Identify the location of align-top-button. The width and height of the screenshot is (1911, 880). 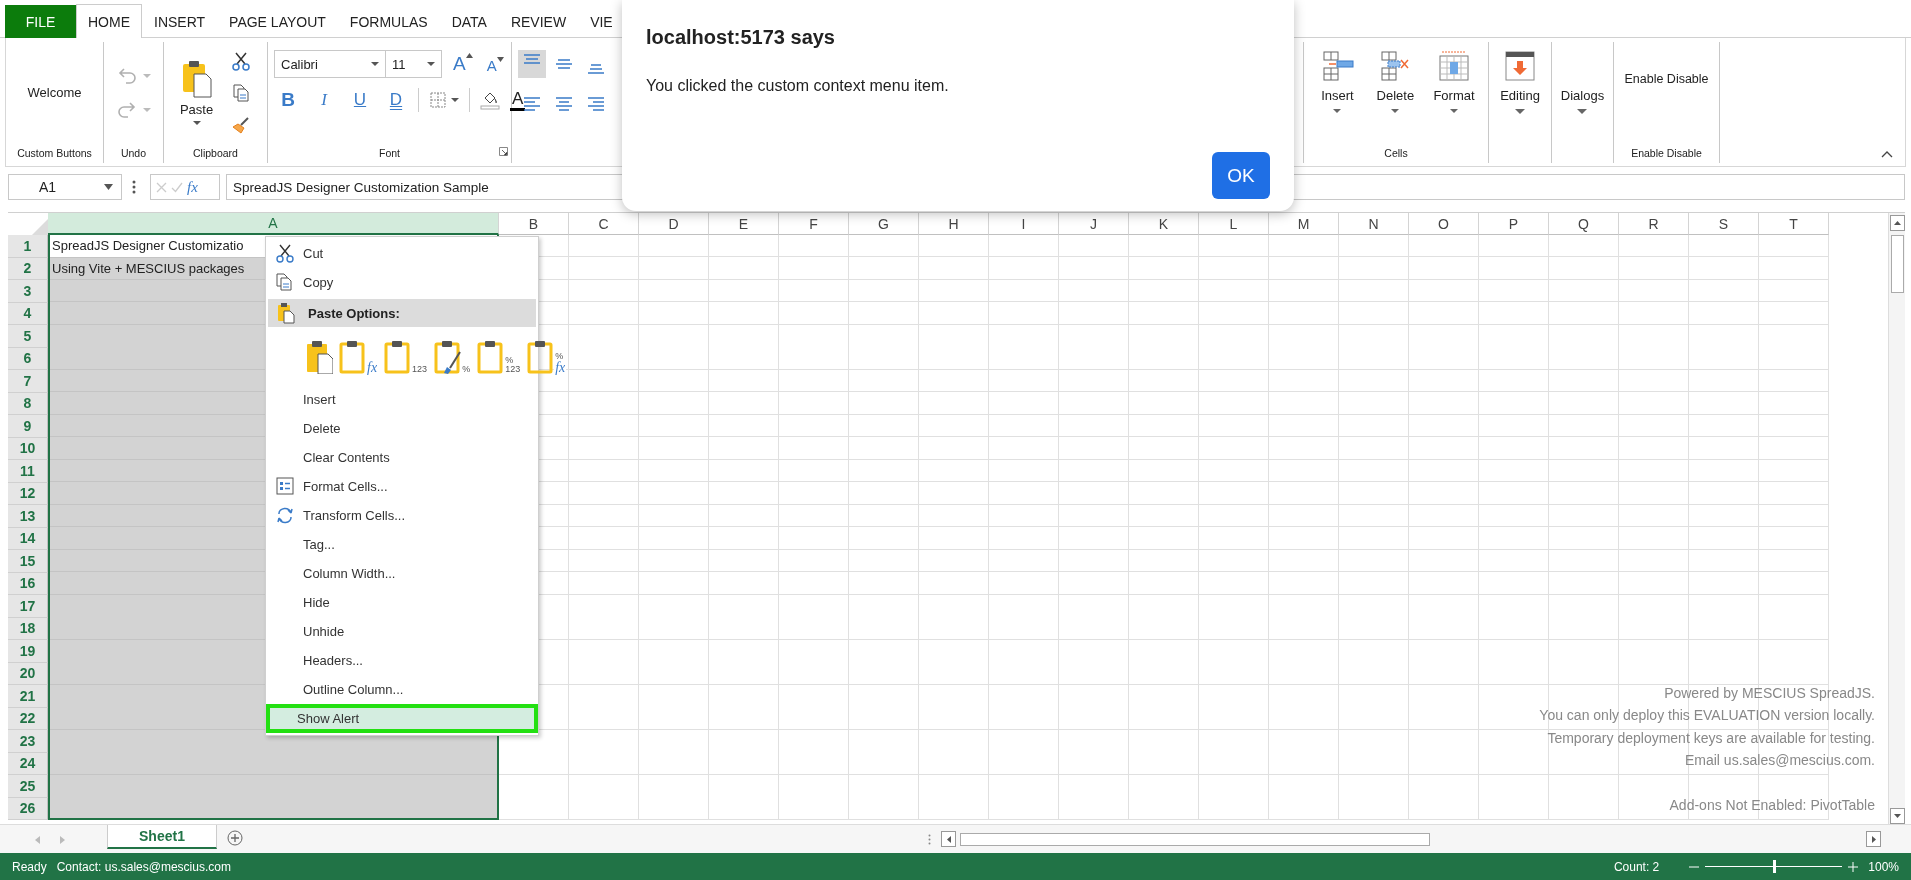
(532, 64).